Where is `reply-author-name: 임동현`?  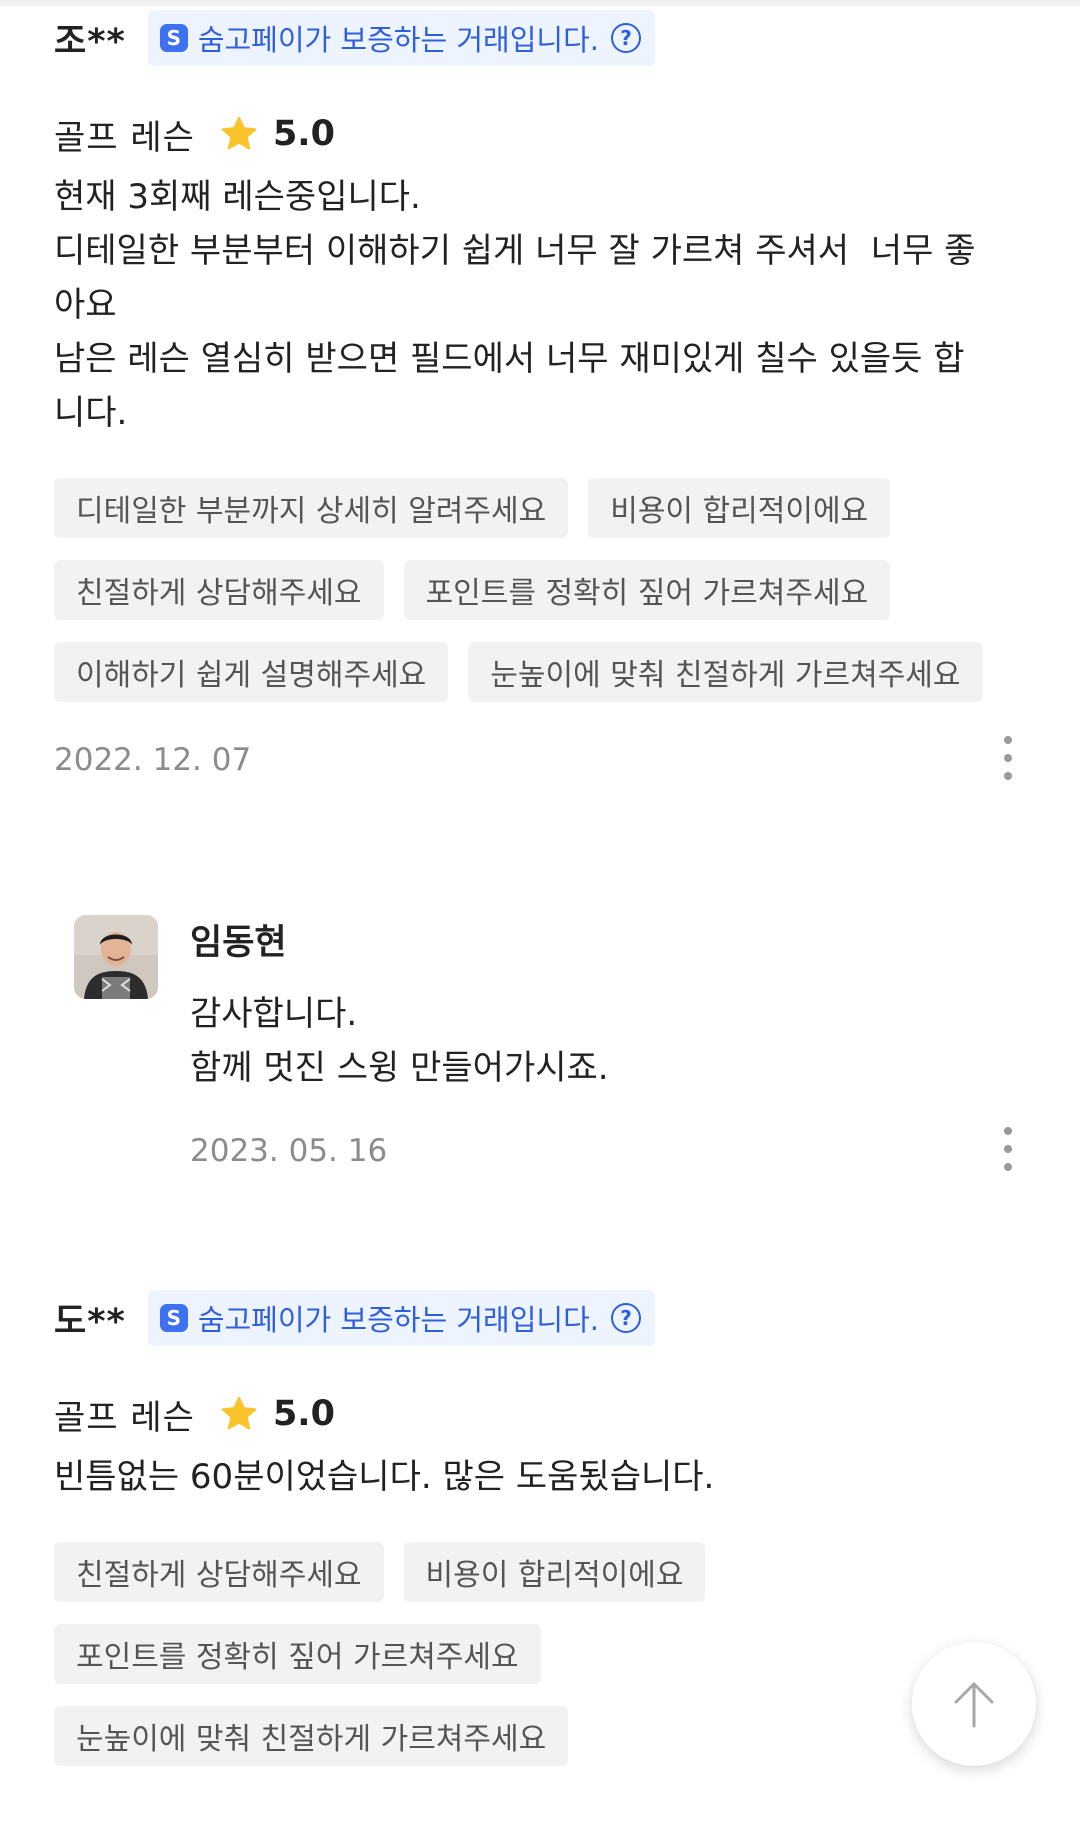 reply-author-name: 임동현 is located at coordinates (238, 943).